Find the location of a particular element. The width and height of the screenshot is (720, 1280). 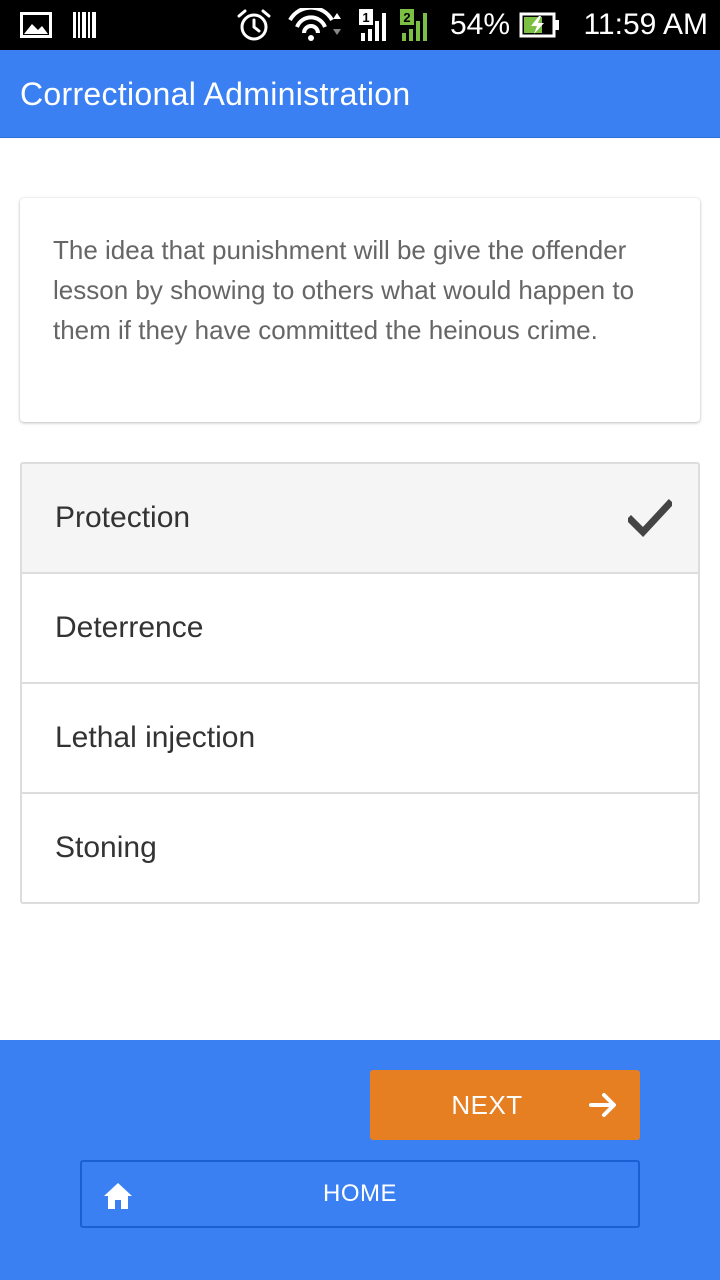

barcode-icon is located at coordinates (85, 25).